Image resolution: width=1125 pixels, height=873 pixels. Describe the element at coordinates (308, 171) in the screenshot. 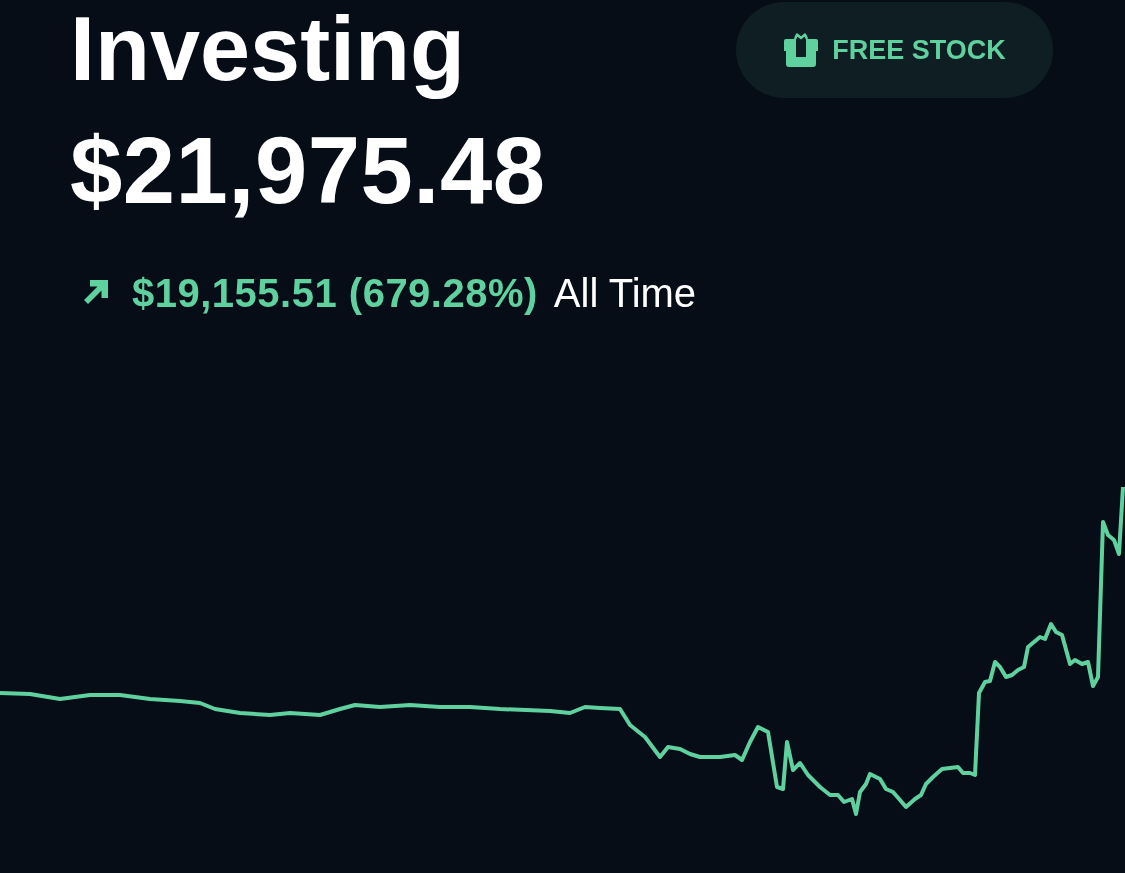

I see `portfolio-value: $21,975.48` at that location.